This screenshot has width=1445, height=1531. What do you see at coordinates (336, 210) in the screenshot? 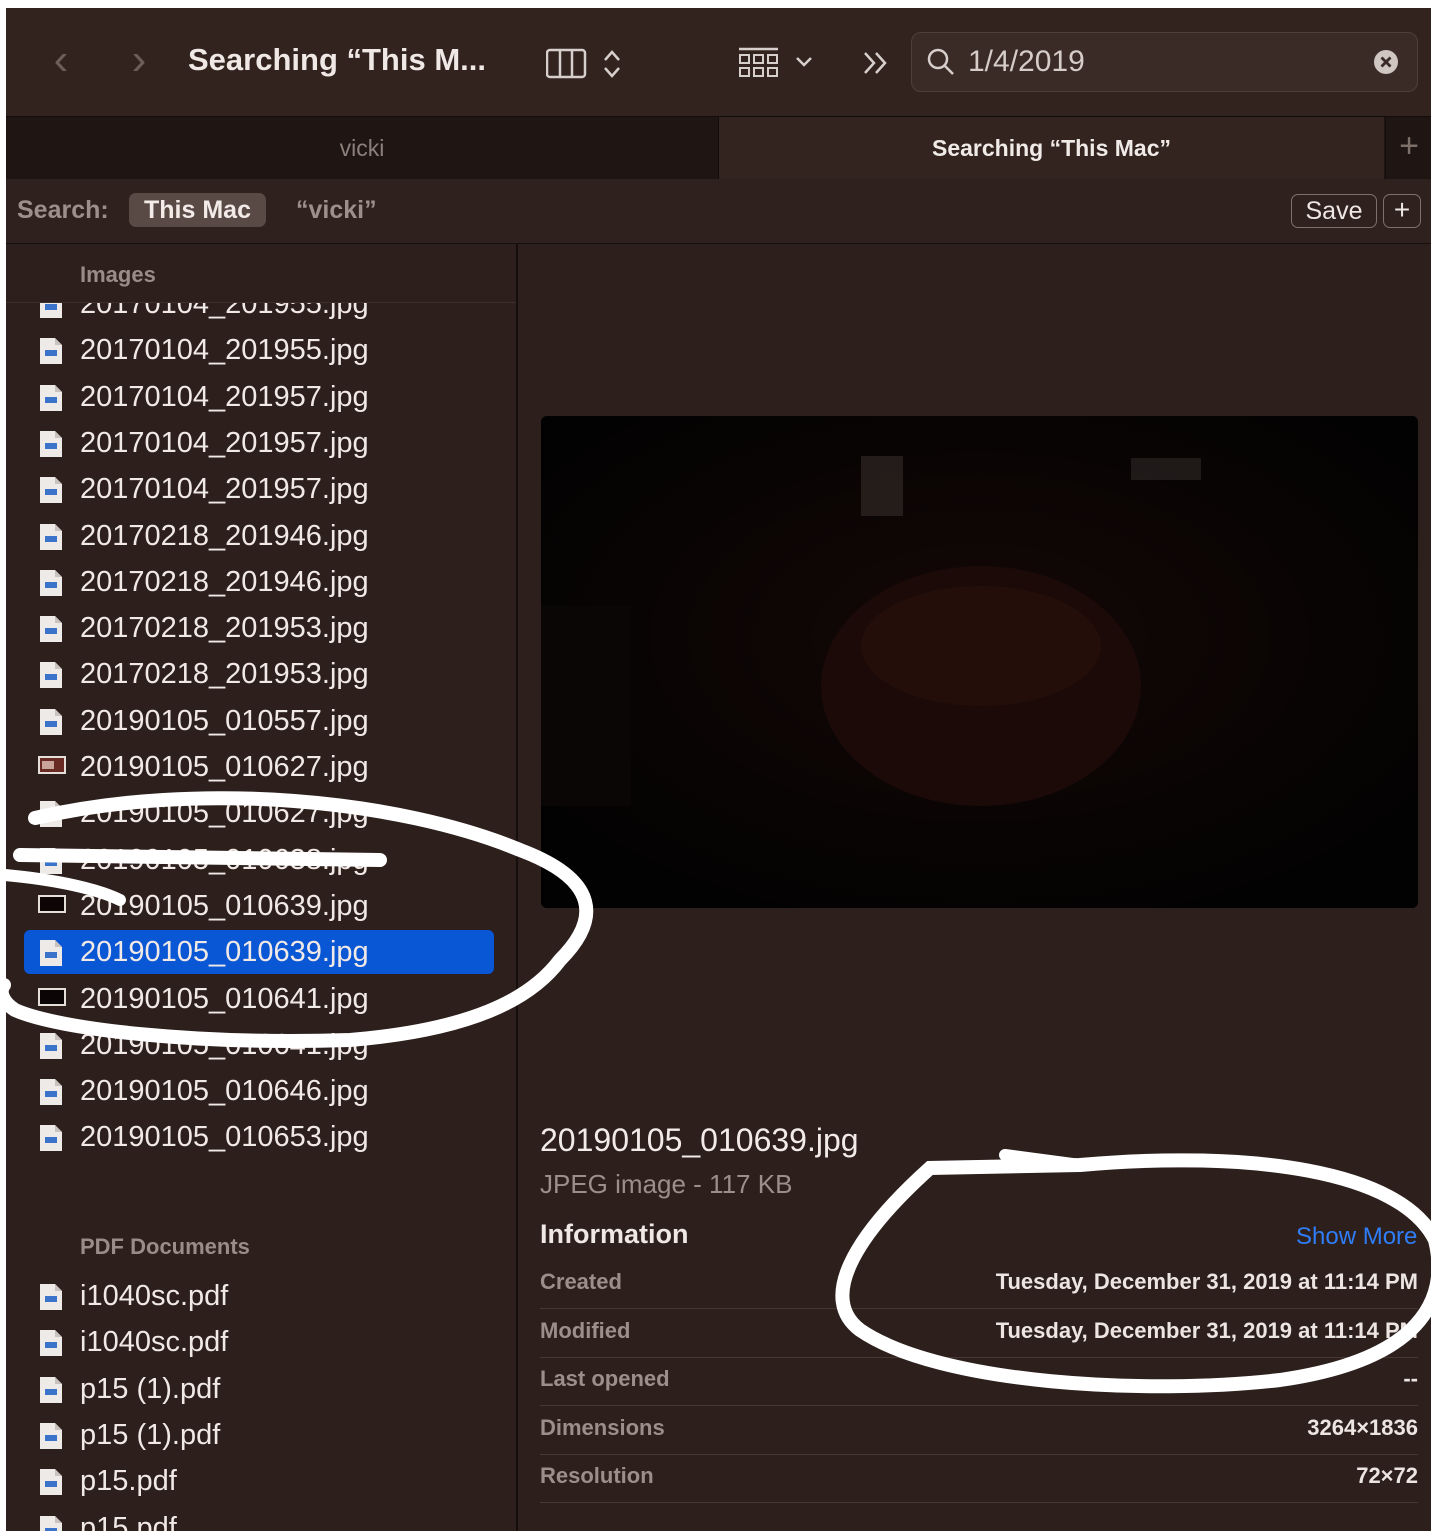
I see `scope-vicki-button: “vicki”` at bounding box center [336, 210].